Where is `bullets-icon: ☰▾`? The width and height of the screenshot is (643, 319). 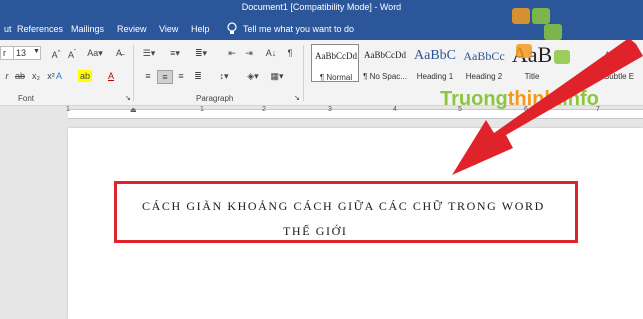 bullets-icon: ☰▾ is located at coordinates (149, 53).